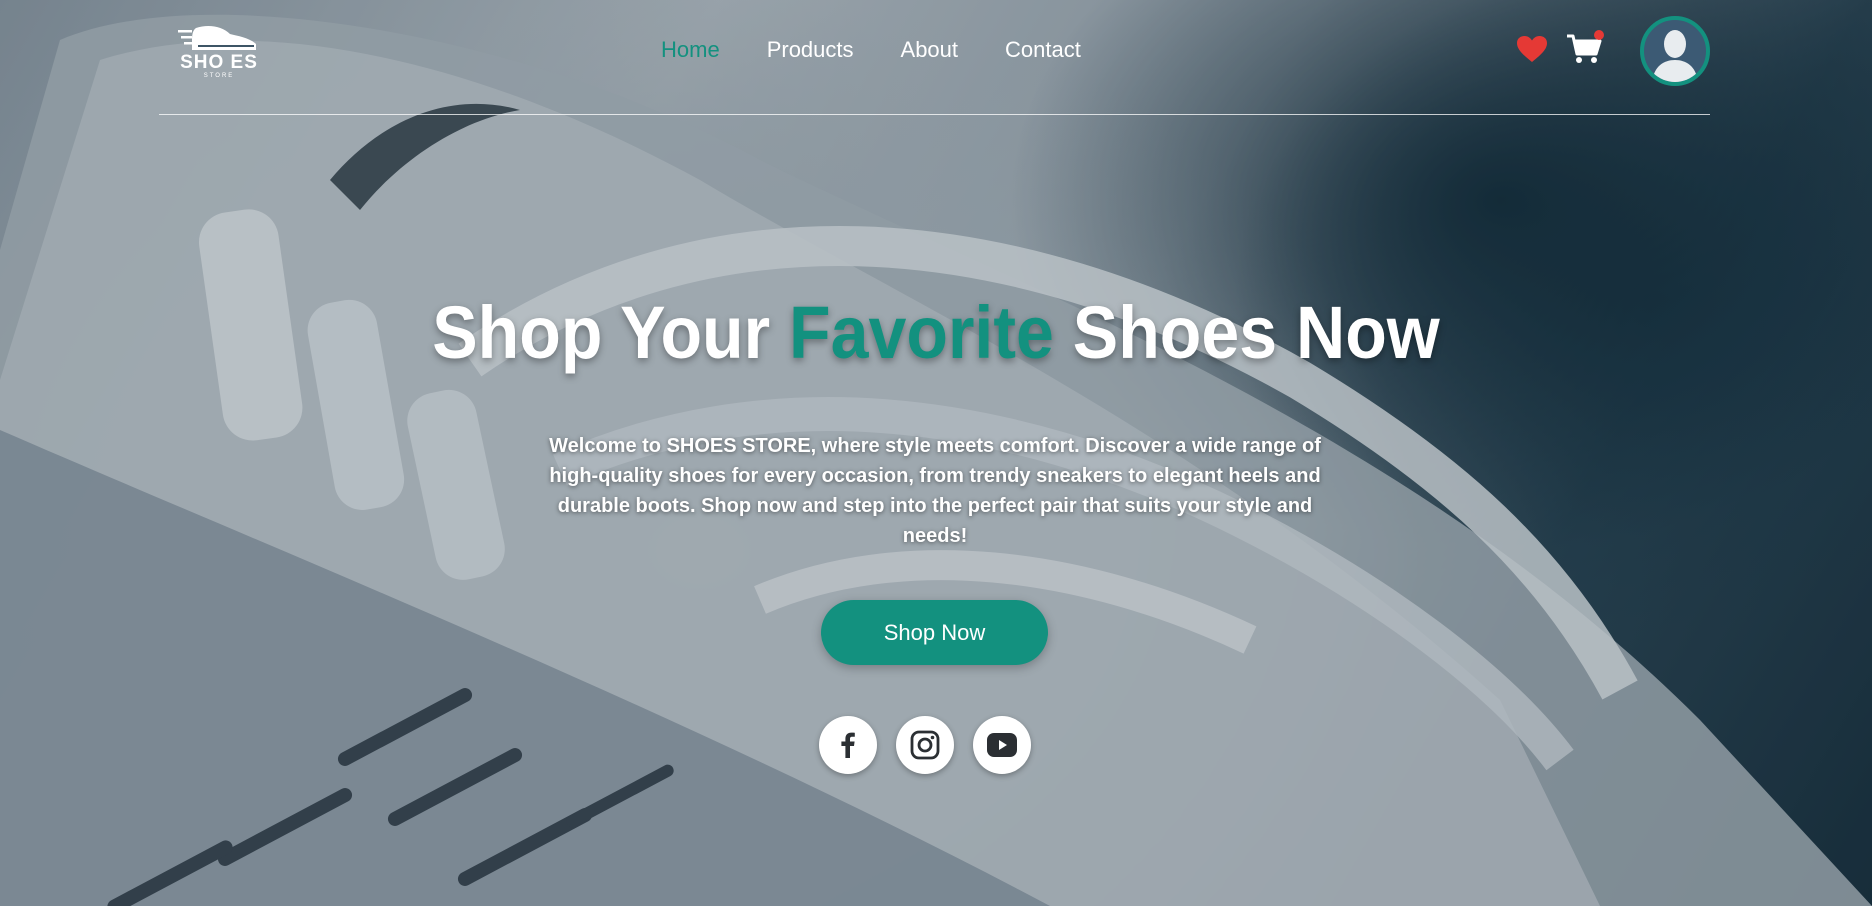 This screenshot has width=1872, height=906. What do you see at coordinates (217, 38) in the screenshot?
I see `shoe-logo-icon` at bounding box center [217, 38].